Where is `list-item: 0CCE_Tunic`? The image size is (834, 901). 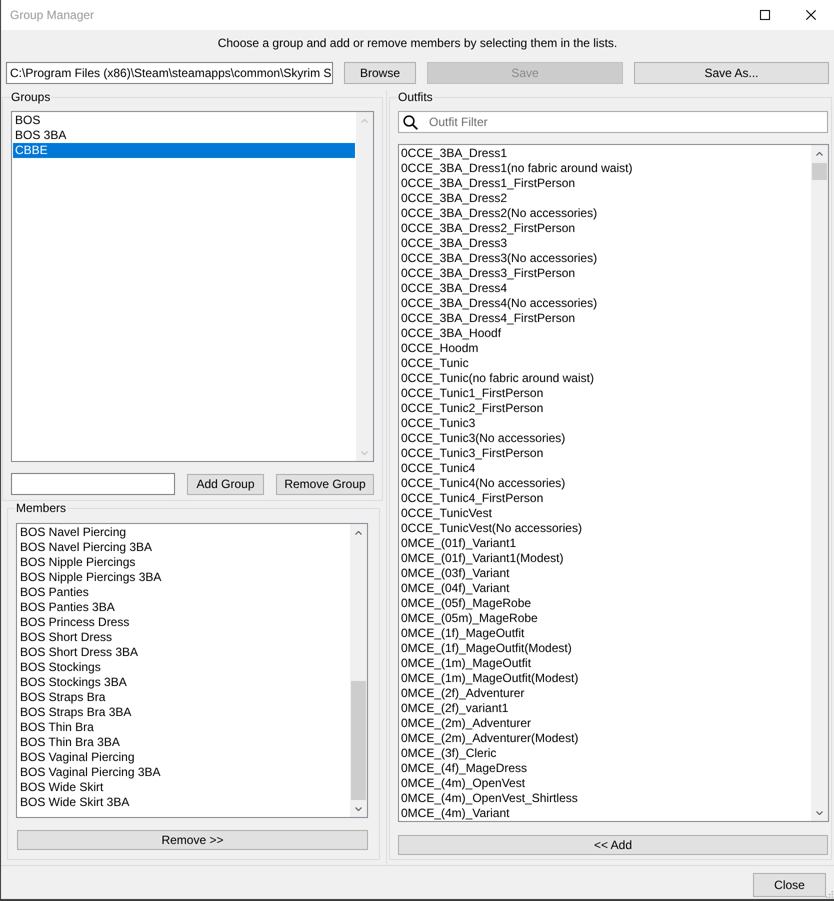 list-item: 0CCE_Tunic is located at coordinates (435, 363).